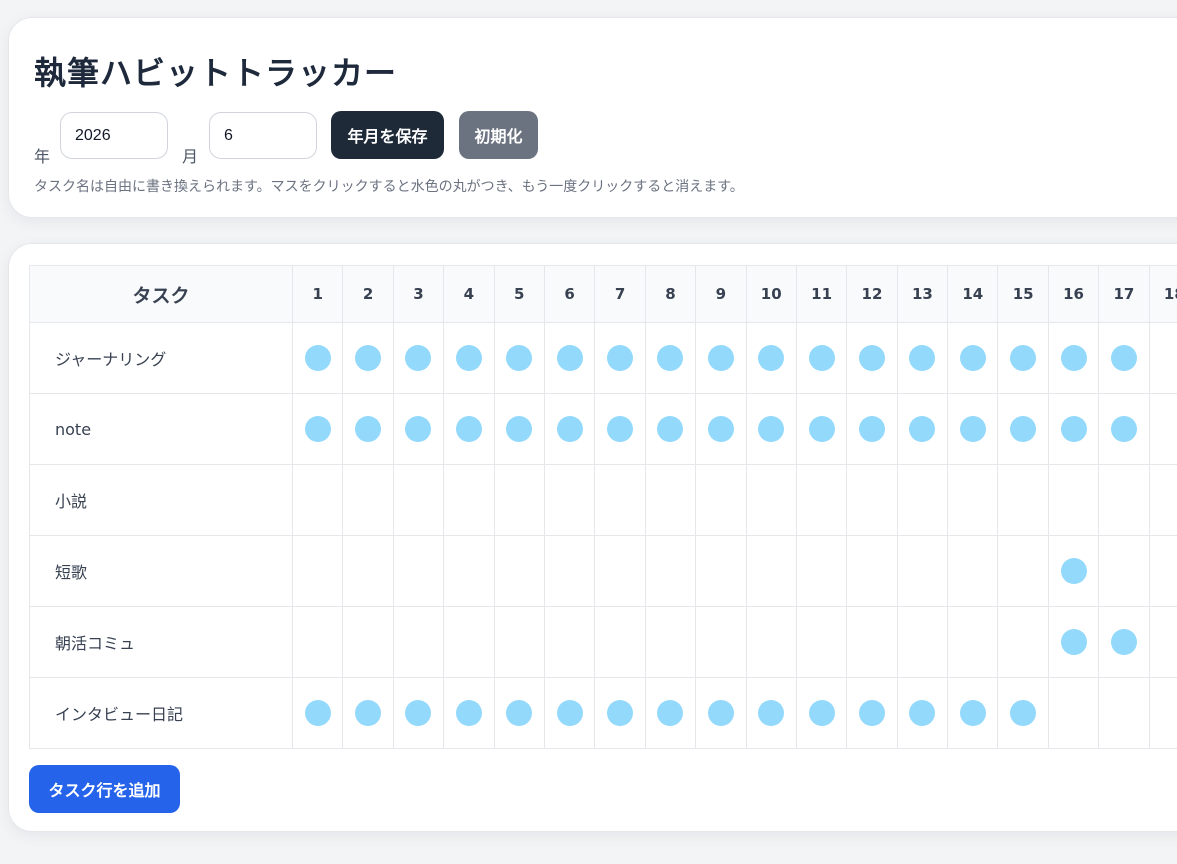  What do you see at coordinates (161, 358) in the screenshot?
I see `task-name-cell: ジャーナリング` at bounding box center [161, 358].